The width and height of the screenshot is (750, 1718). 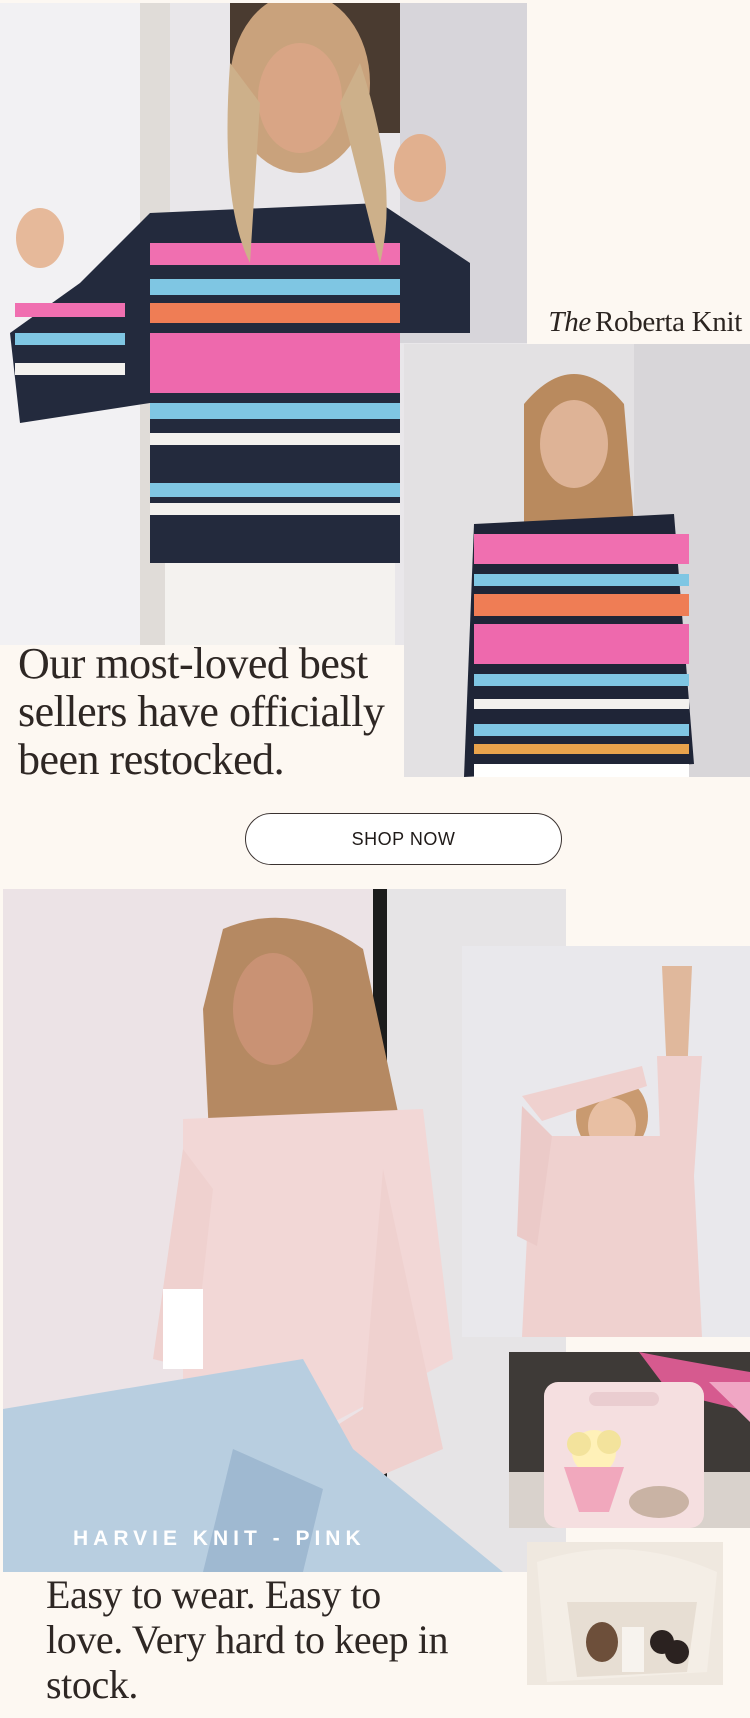 I want to click on product-label: HARVIE KNIT - PINK, so click(x=219, y=1538).